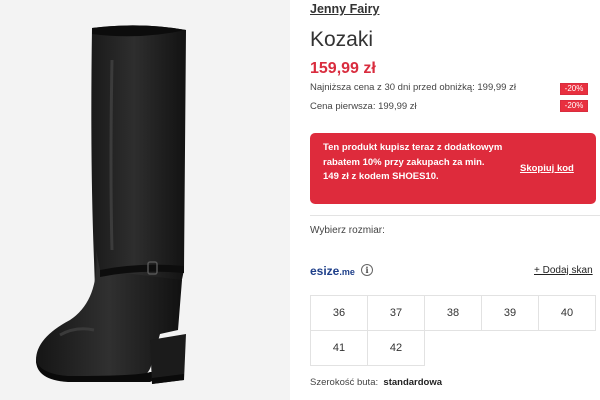  I want to click on shoe-width-label: Szerokość buta:, so click(344, 382).